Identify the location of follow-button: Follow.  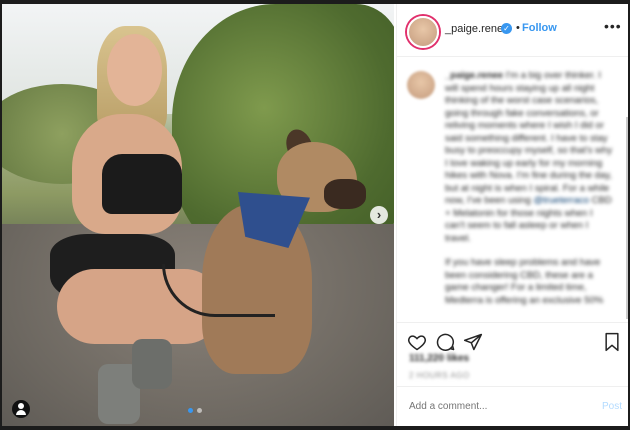
(539, 28).